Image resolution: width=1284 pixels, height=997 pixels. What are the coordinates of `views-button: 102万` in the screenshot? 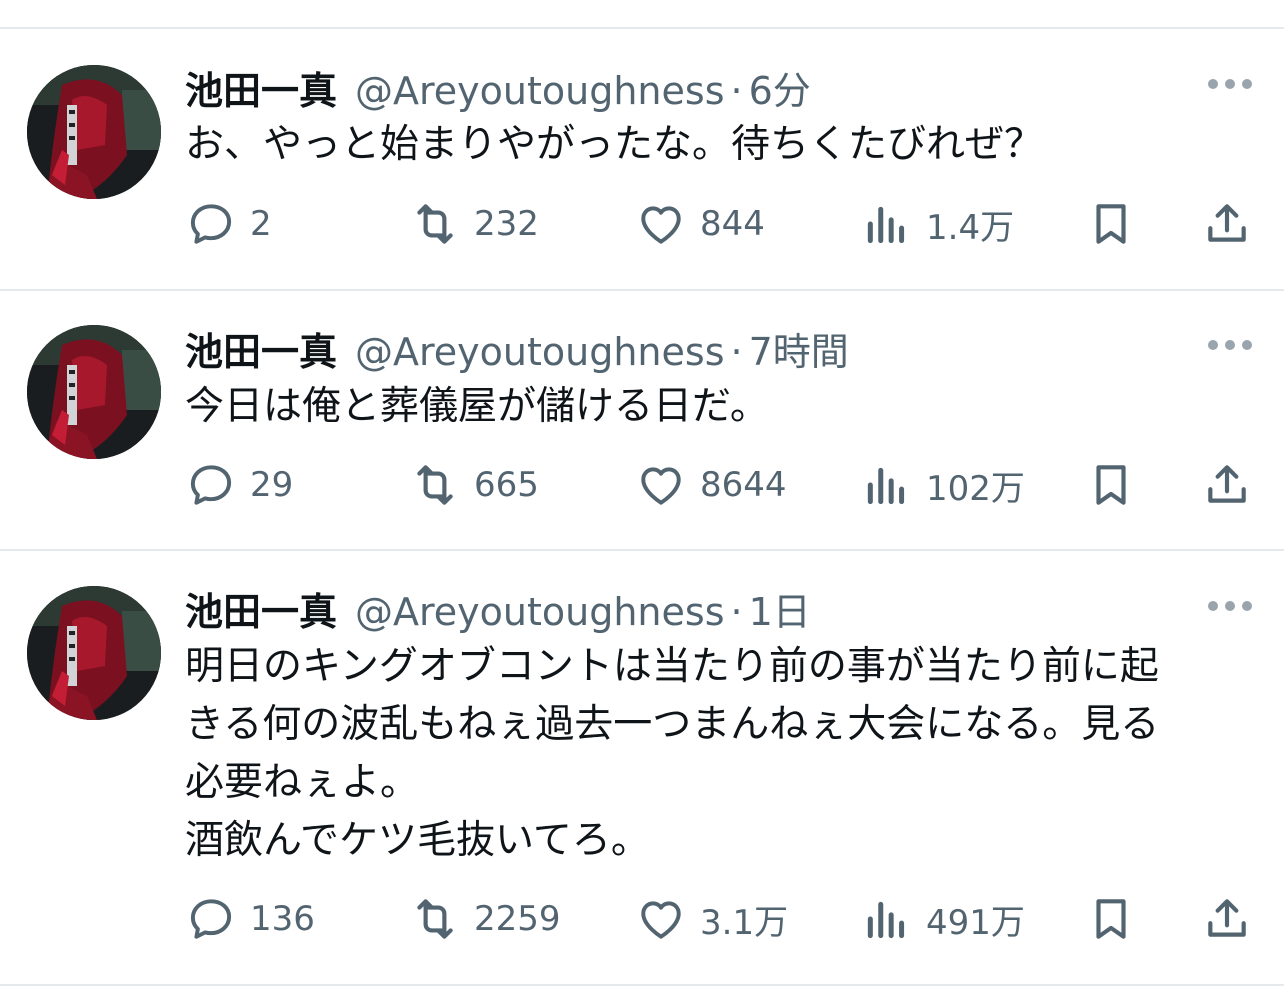 It's located at (943, 485).